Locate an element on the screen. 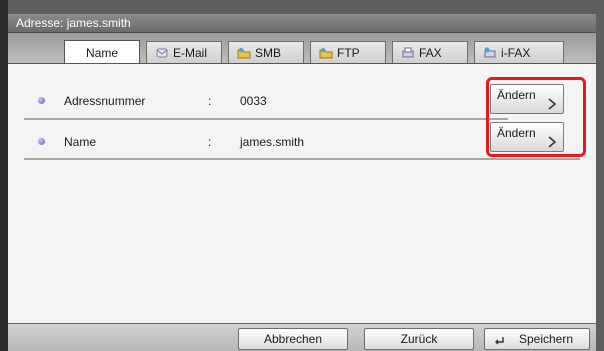 The width and height of the screenshot is (604, 351). tab-ifax: i-FAX is located at coordinates (519, 52).